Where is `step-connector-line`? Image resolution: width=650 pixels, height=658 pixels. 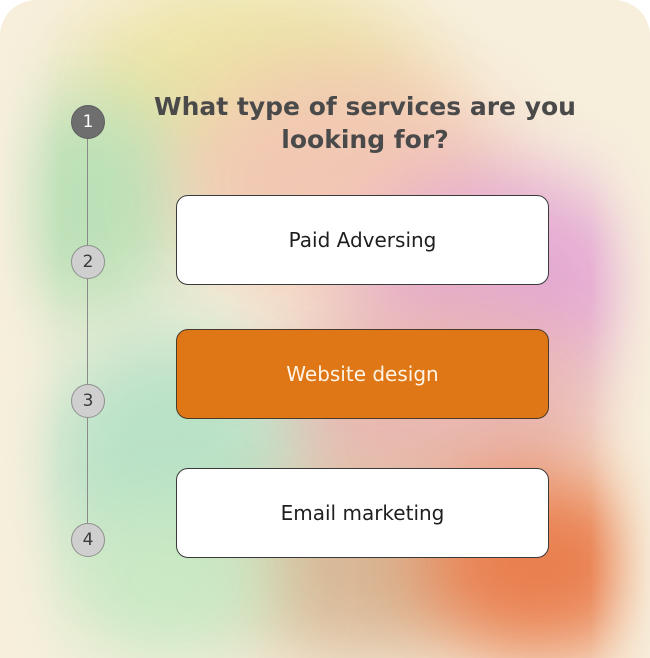 step-connector-line is located at coordinates (87, 331).